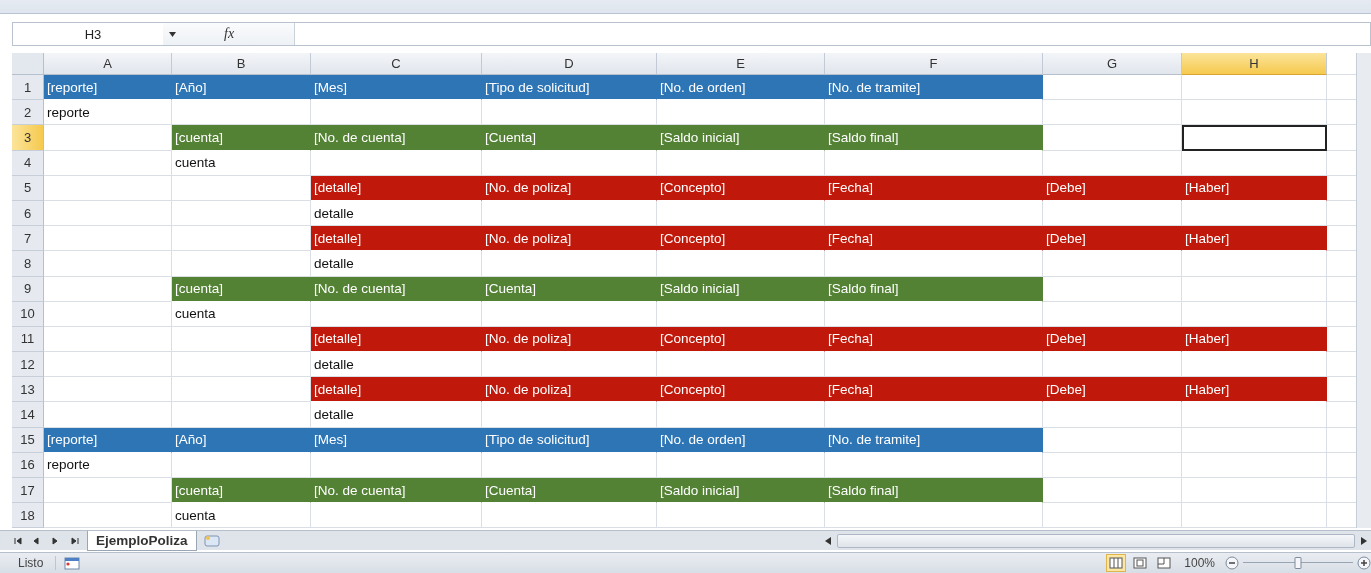  Describe the element at coordinates (28, 339) in the screenshot. I see `row-header: 11` at that location.